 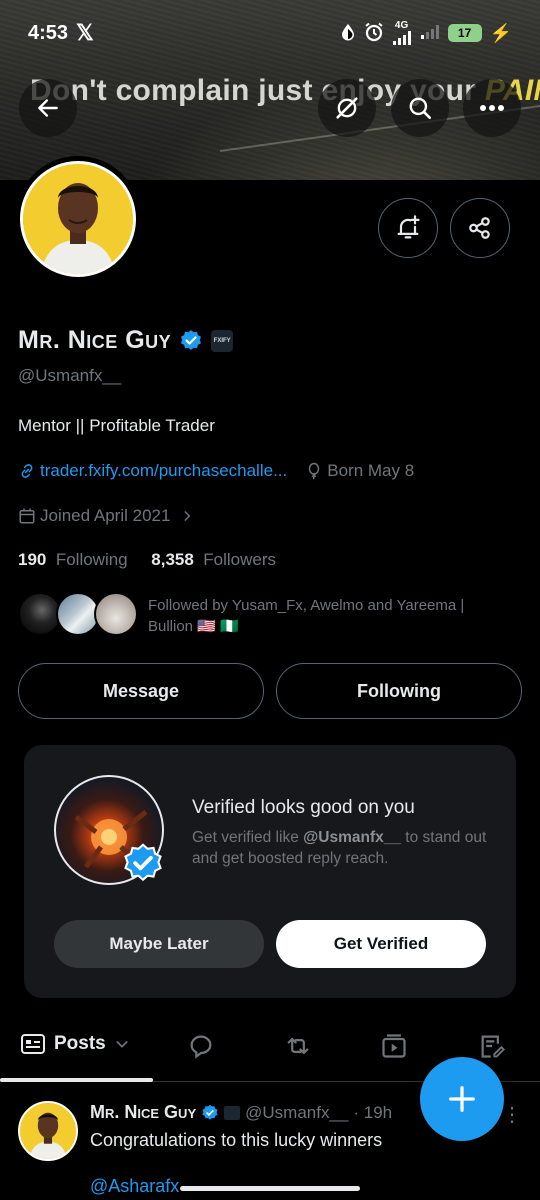 What do you see at coordinates (122, 1044) in the screenshot?
I see `chevron-down-icon` at bounding box center [122, 1044].